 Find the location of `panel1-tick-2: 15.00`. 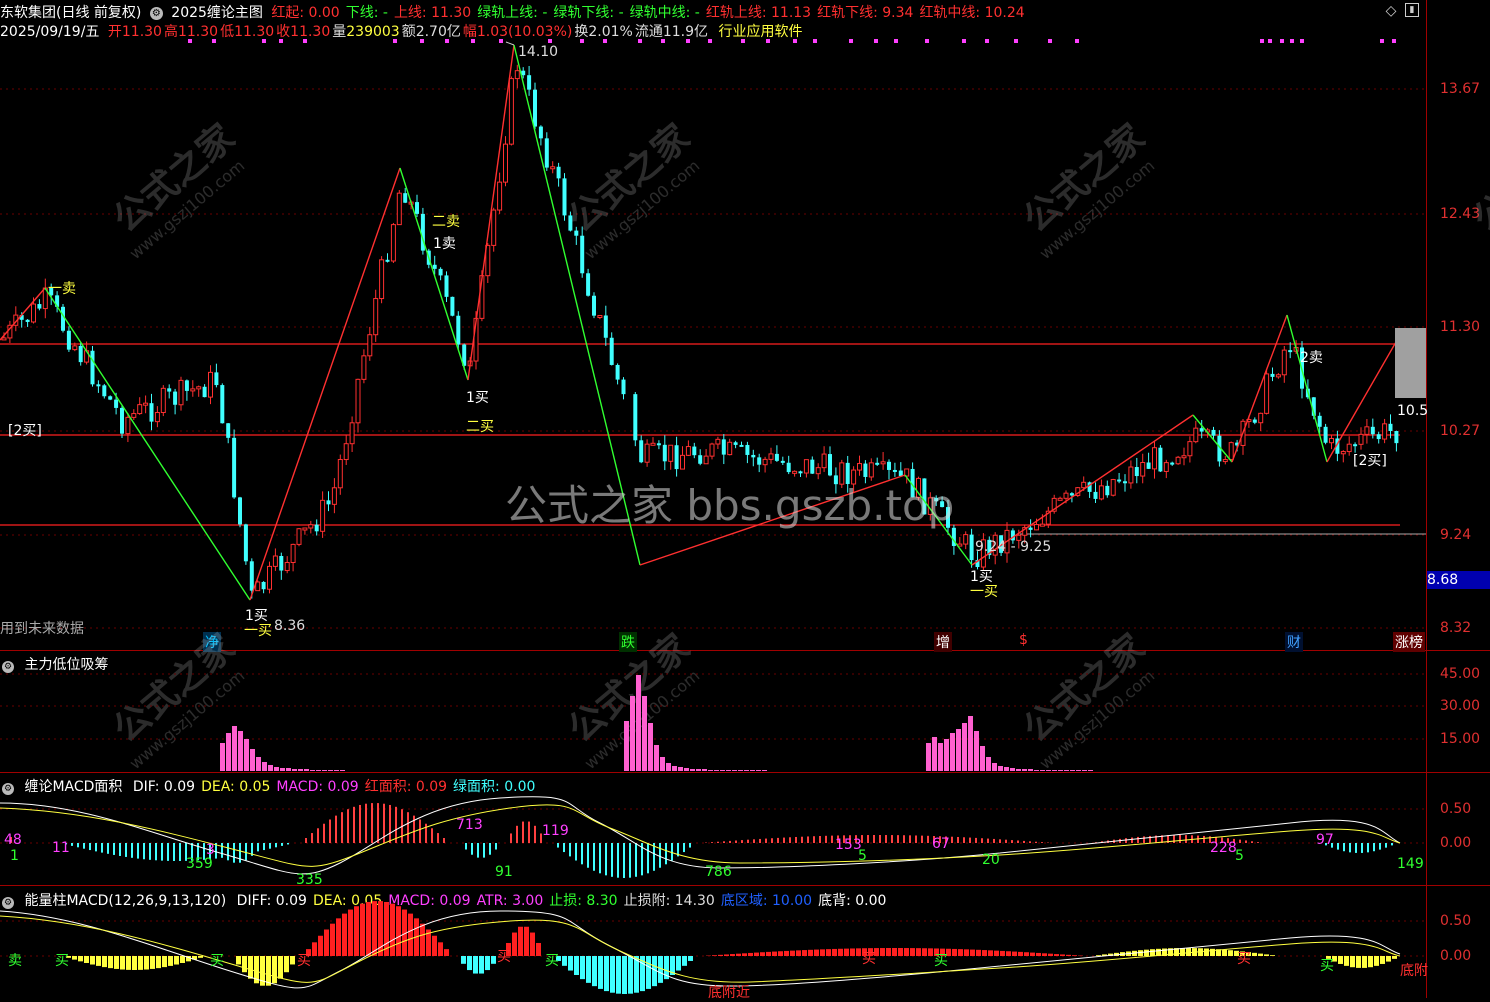

panel1-tick-2: 15.00 is located at coordinates (1460, 739).